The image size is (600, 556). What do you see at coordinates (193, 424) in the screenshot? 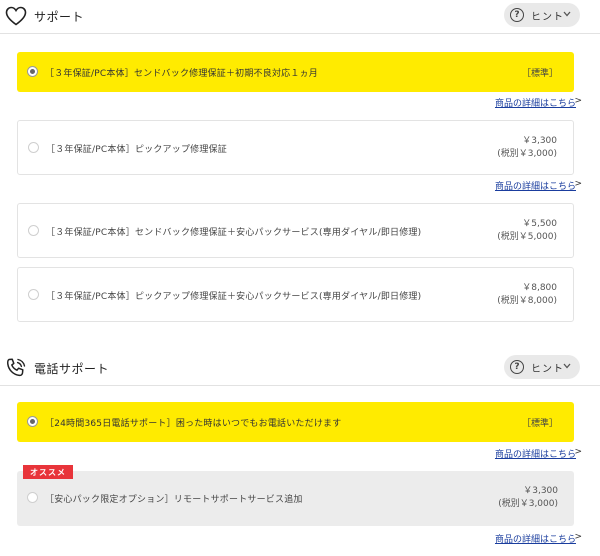
I see `option-label: ［24時間365日電話サポート］困った時はいつでもお電話いただけます` at bounding box center [193, 424].